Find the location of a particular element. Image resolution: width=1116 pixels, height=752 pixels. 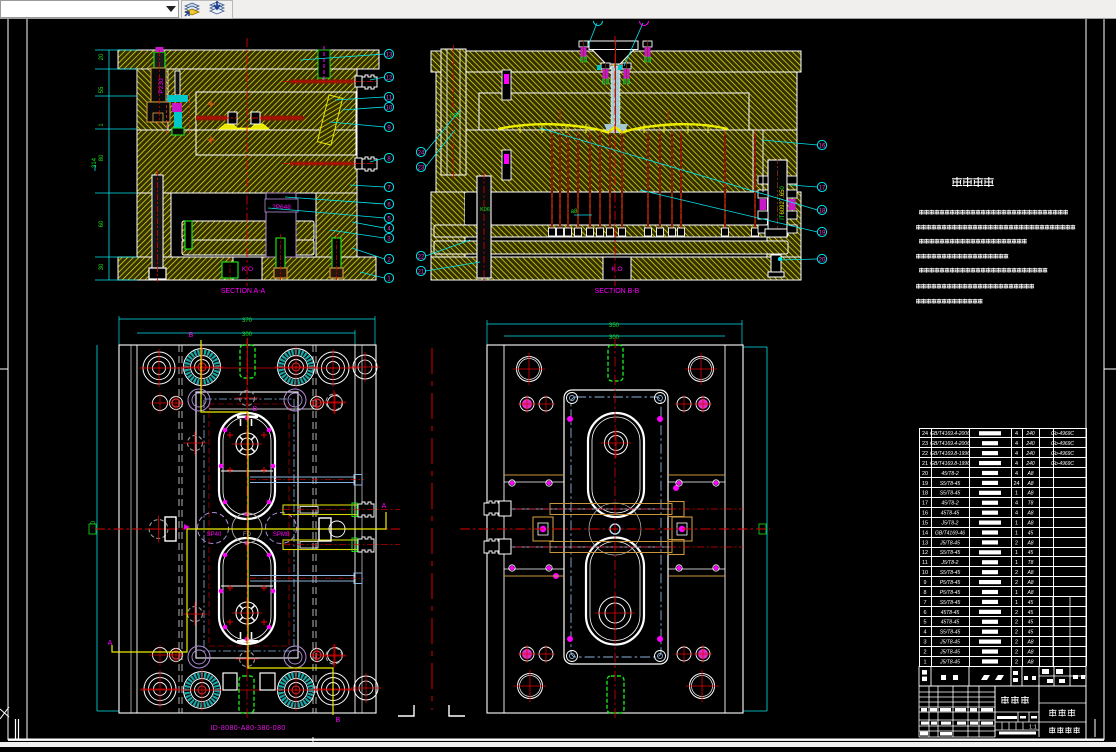

svg-text: 15 is located at coordinates (925, 523).